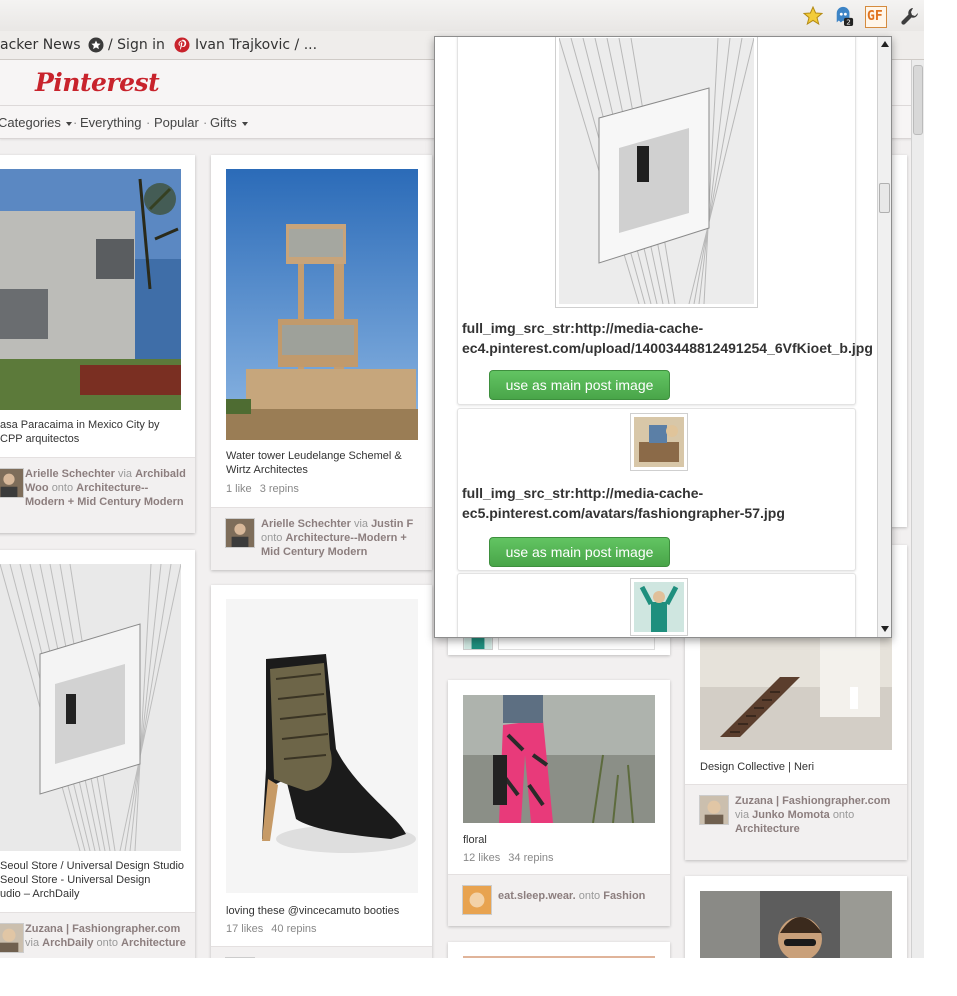 Image resolution: width=957 pixels, height=996 pixels. I want to click on repins-count: 40 repins, so click(293, 929).